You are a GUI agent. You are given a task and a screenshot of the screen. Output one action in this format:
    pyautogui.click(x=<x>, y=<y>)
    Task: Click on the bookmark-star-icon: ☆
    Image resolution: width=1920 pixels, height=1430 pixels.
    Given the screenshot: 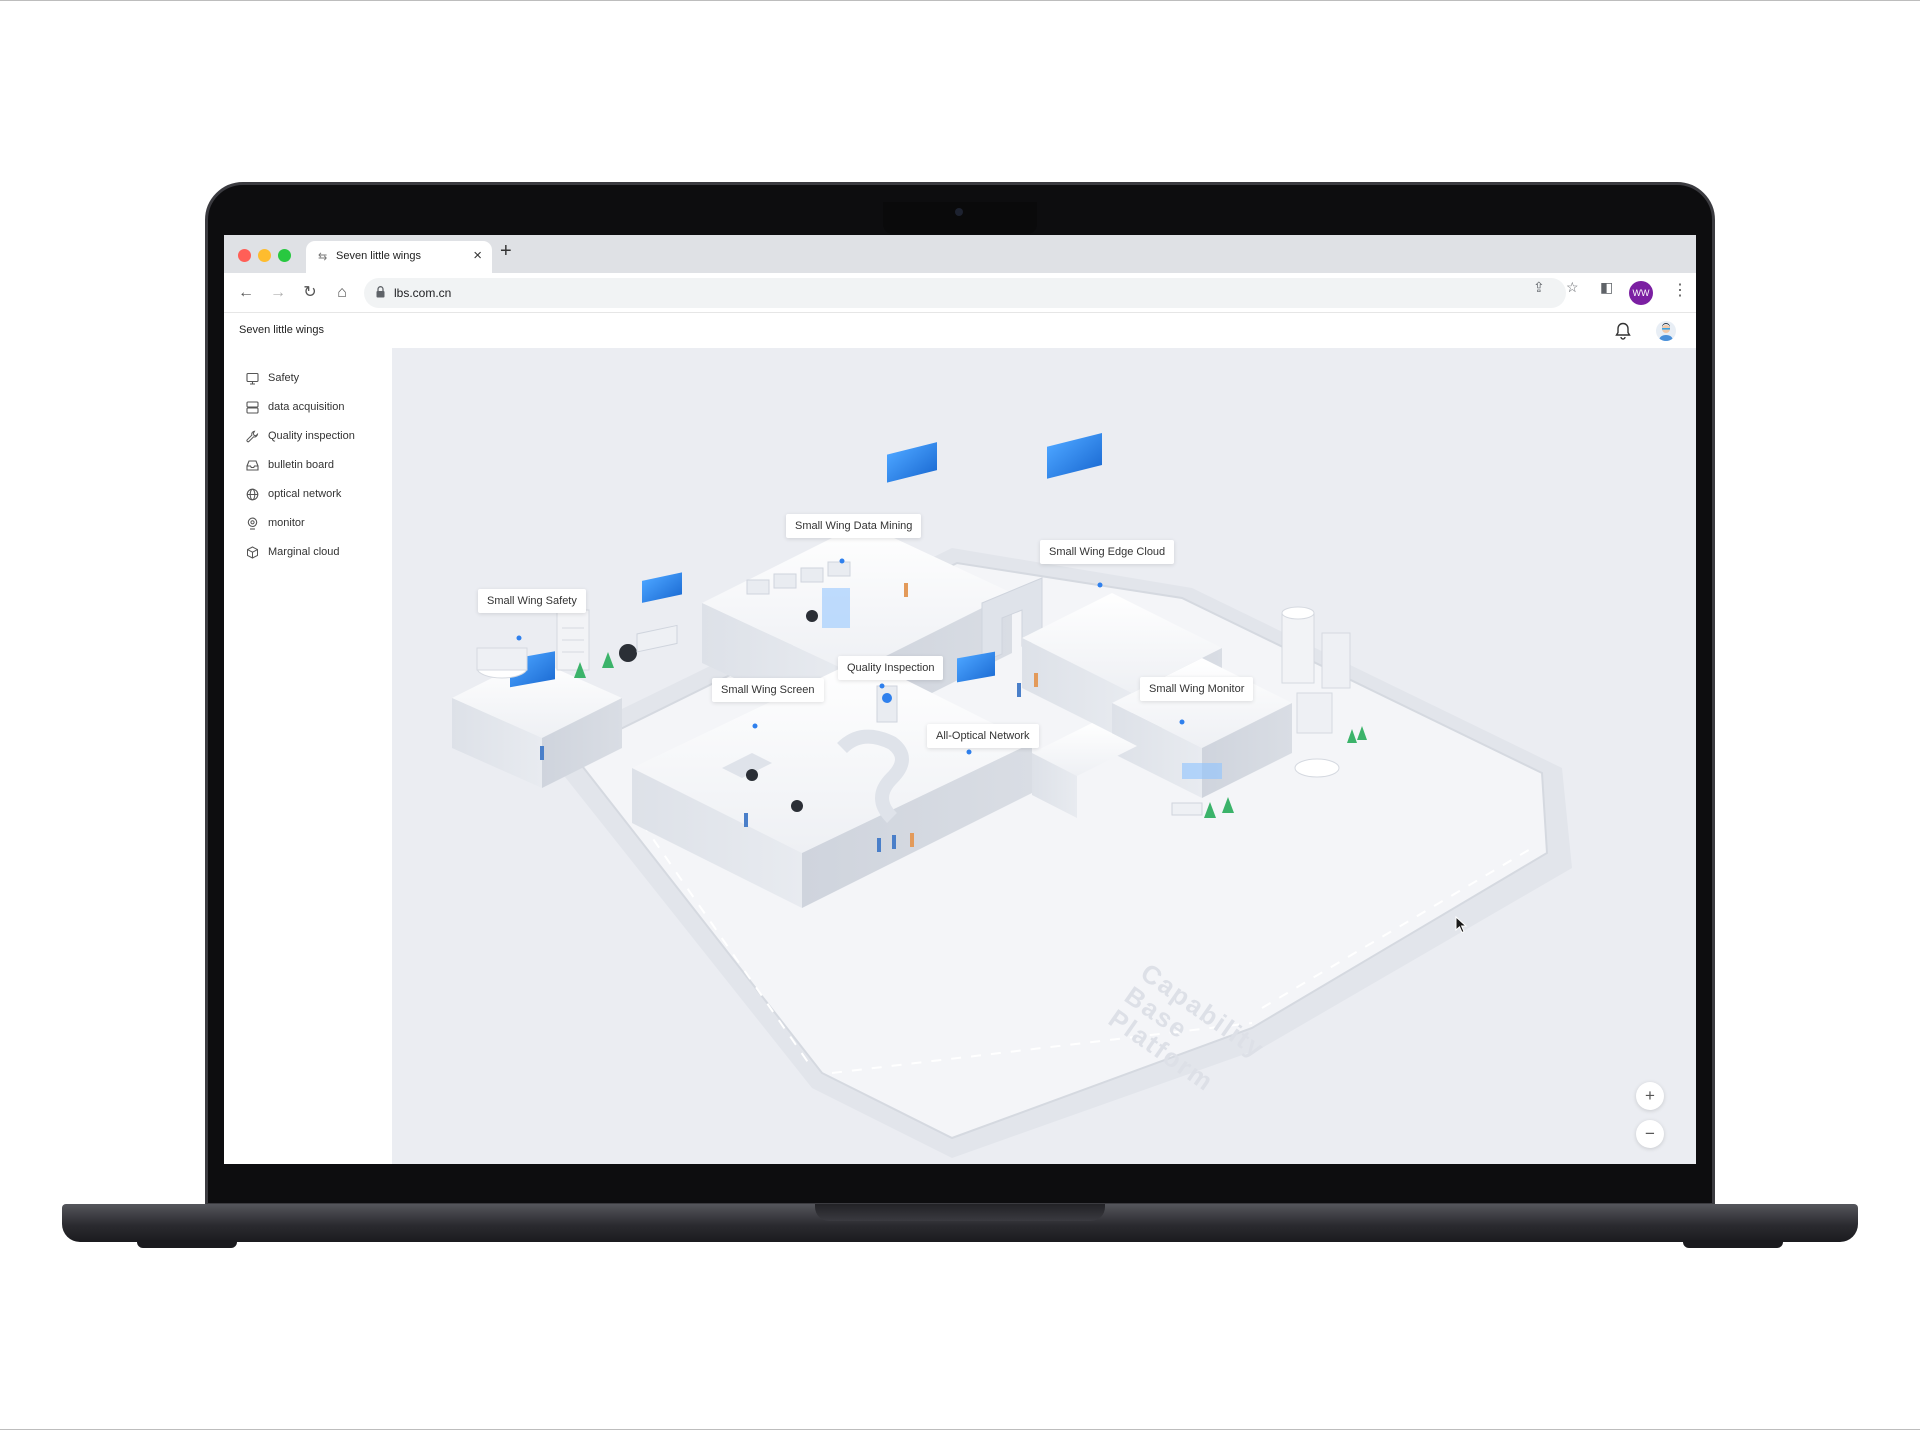 What is the action you would take?
    pyautogui.click(x=1572, y=287)
    